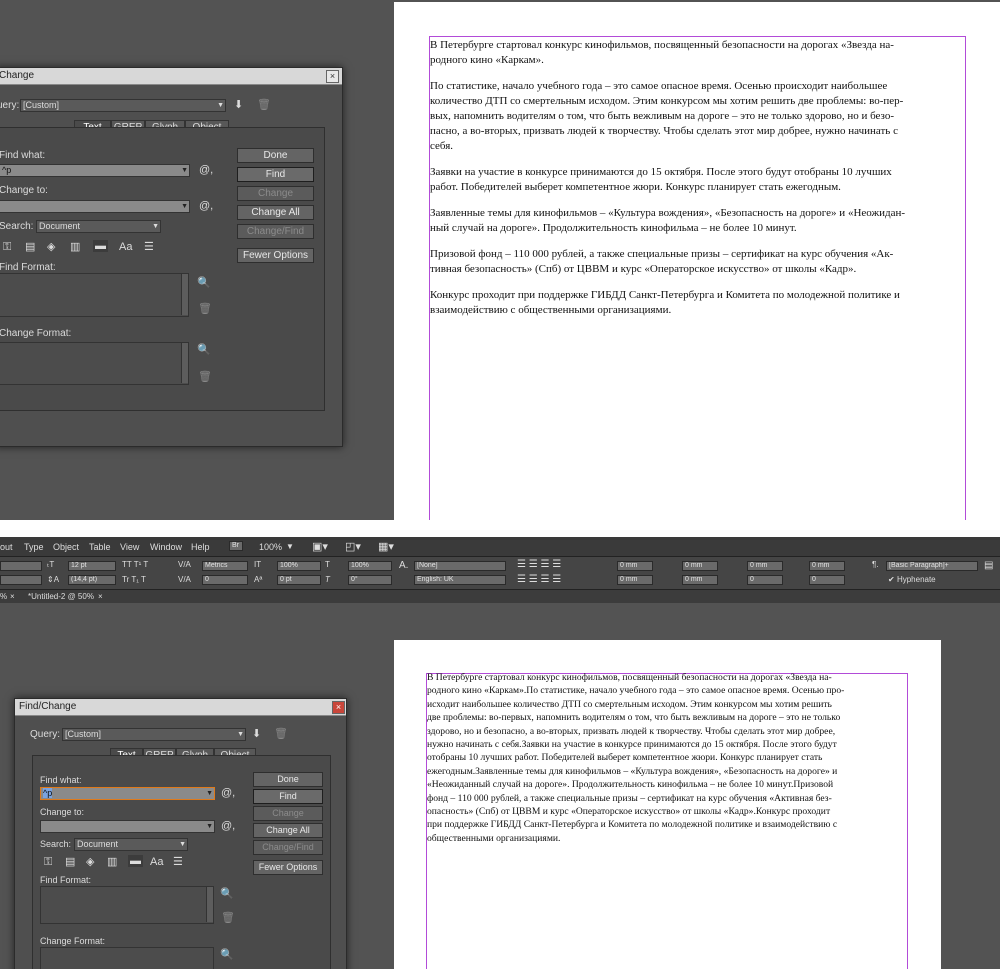 Image resolution: width=1000 pixels, height=969 pixels. Describe the element at coordinates (700, 566) in the screenshot. I see `right-indent-field: 0 mm` at that location.